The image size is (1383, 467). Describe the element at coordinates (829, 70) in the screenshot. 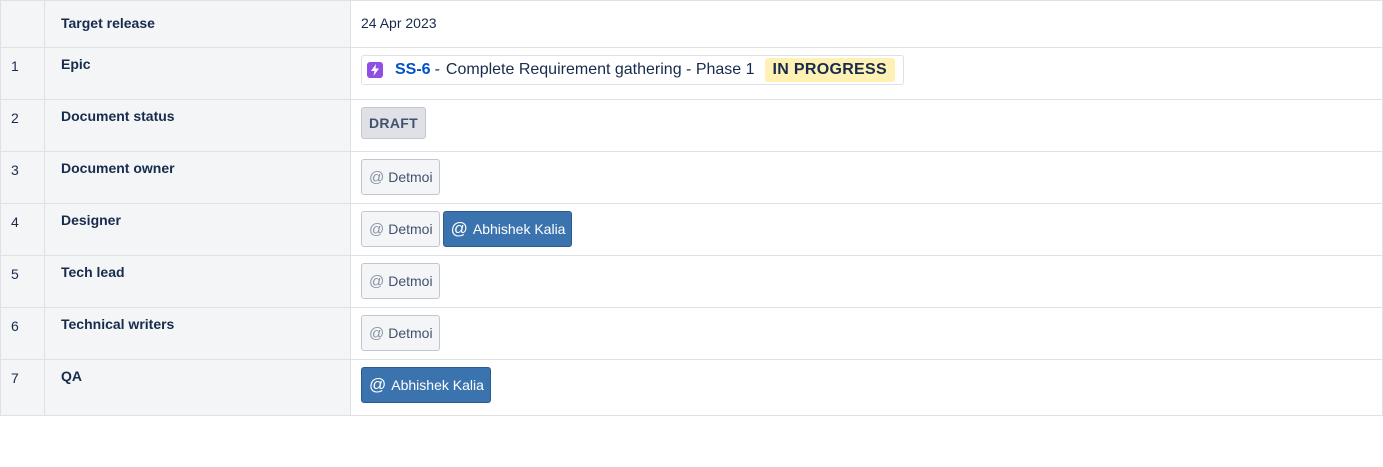

I see `status-badge-in-progress: IN PROGRESS` at that location.